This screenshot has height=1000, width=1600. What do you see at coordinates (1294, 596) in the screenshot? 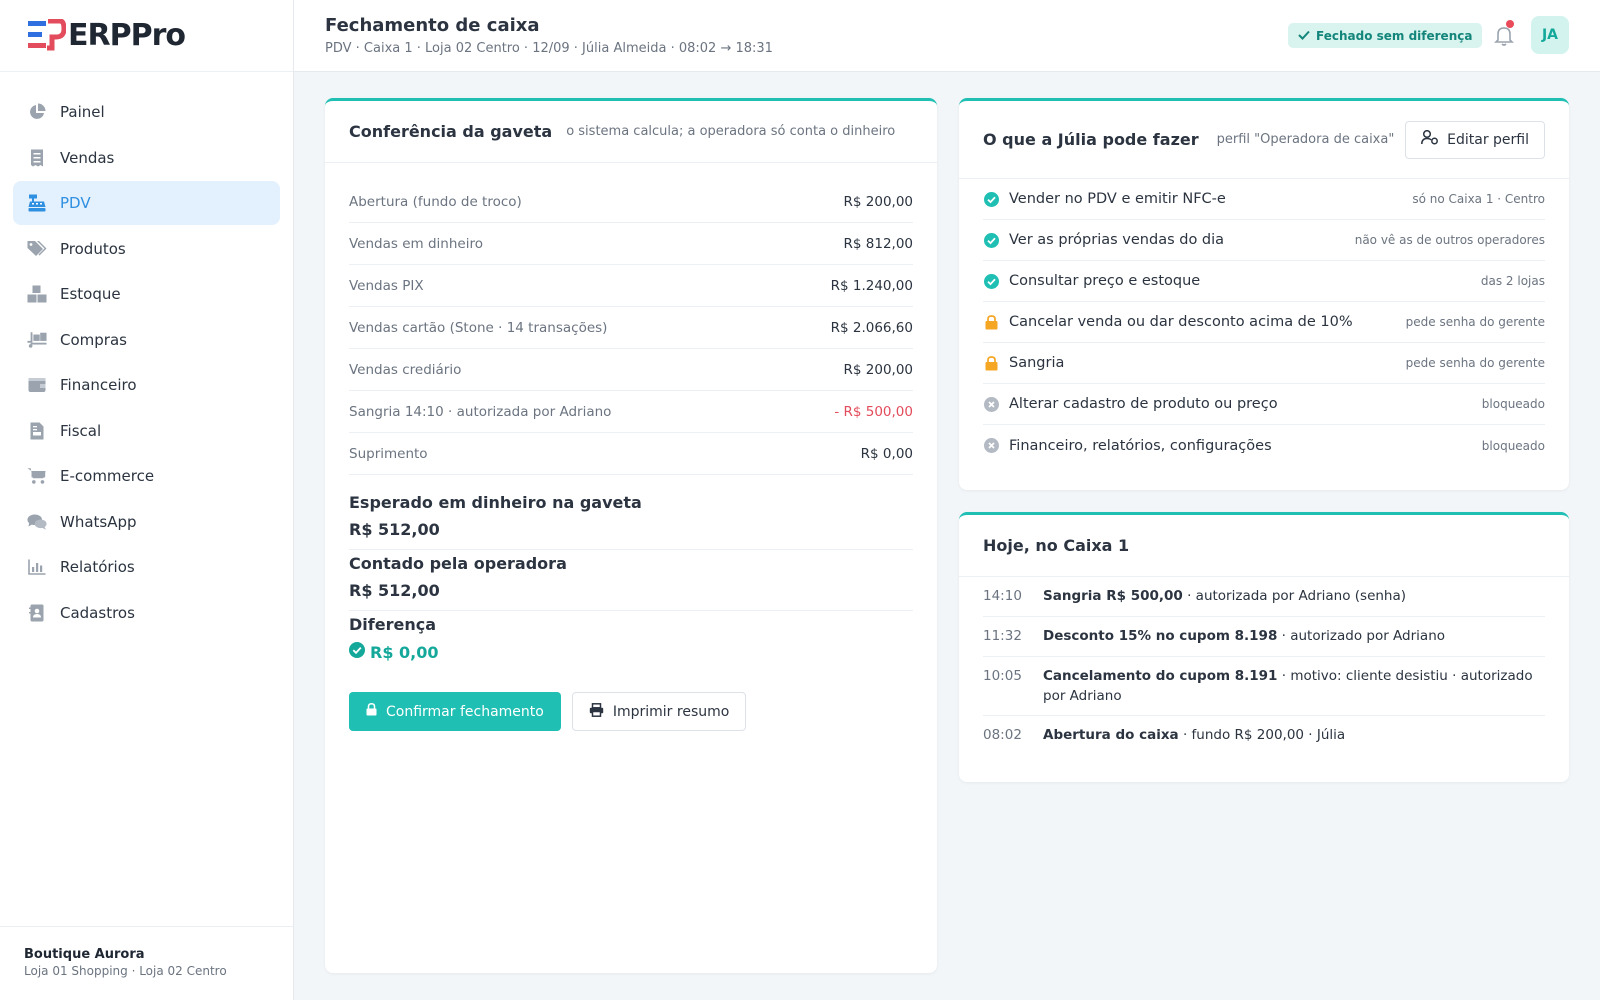
I see `log-entry-detail: · autorizada por Adriano (senha)` at bounding box center [1294, 596].